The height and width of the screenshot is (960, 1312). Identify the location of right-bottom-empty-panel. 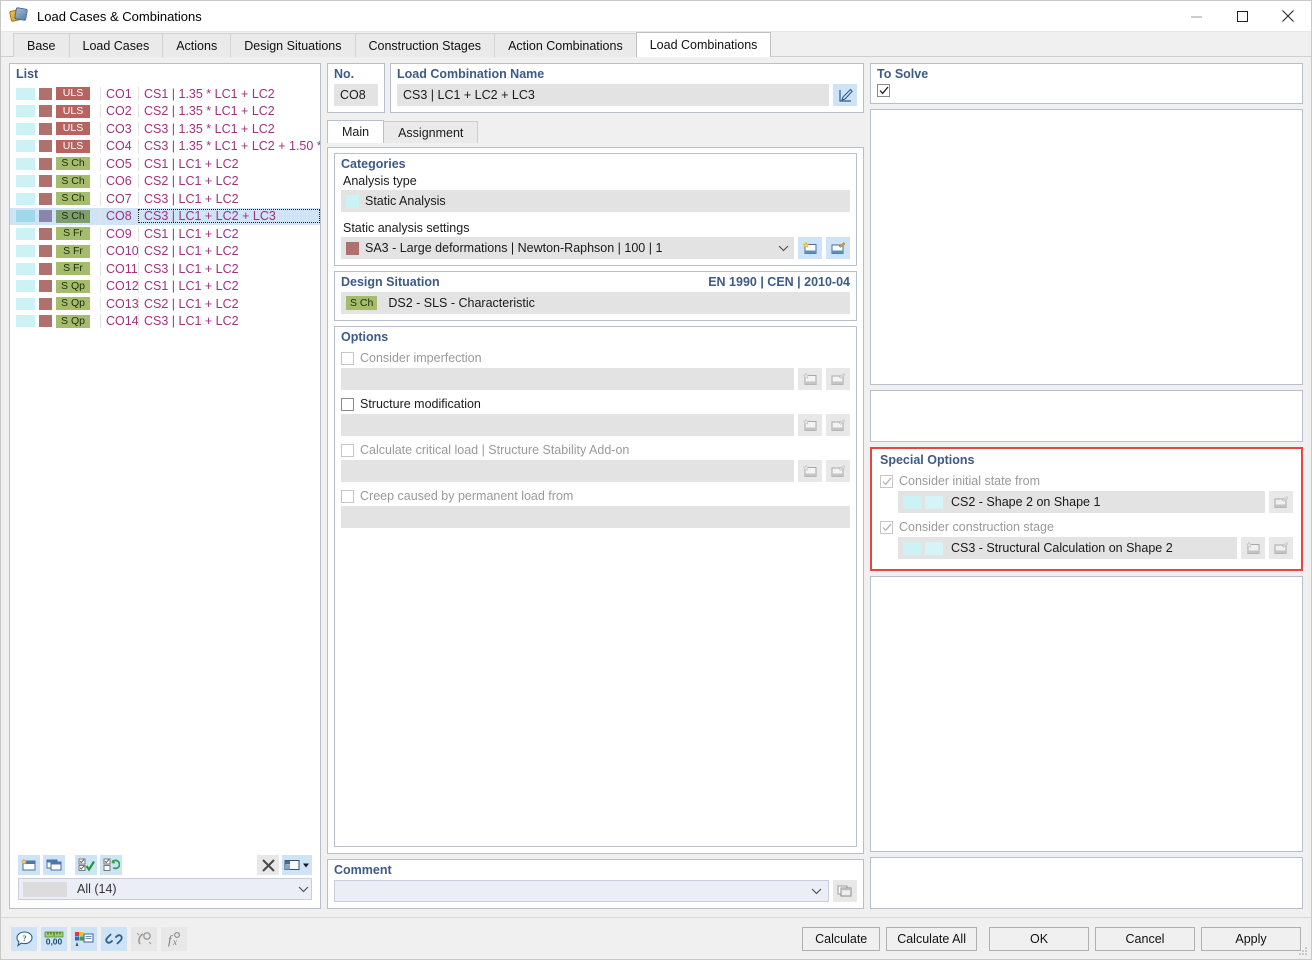
(1086, 883).